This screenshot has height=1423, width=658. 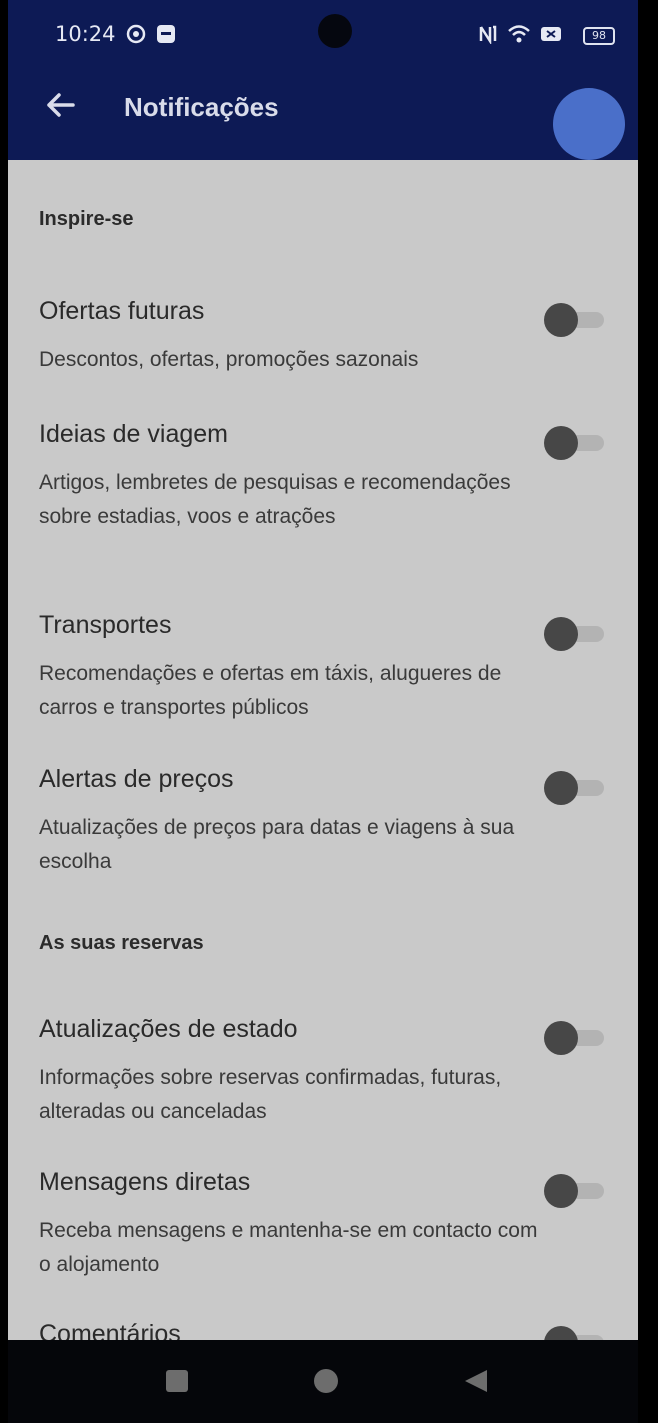 I want to click on setting-title: Comentários, so click(x=110, y=1330).